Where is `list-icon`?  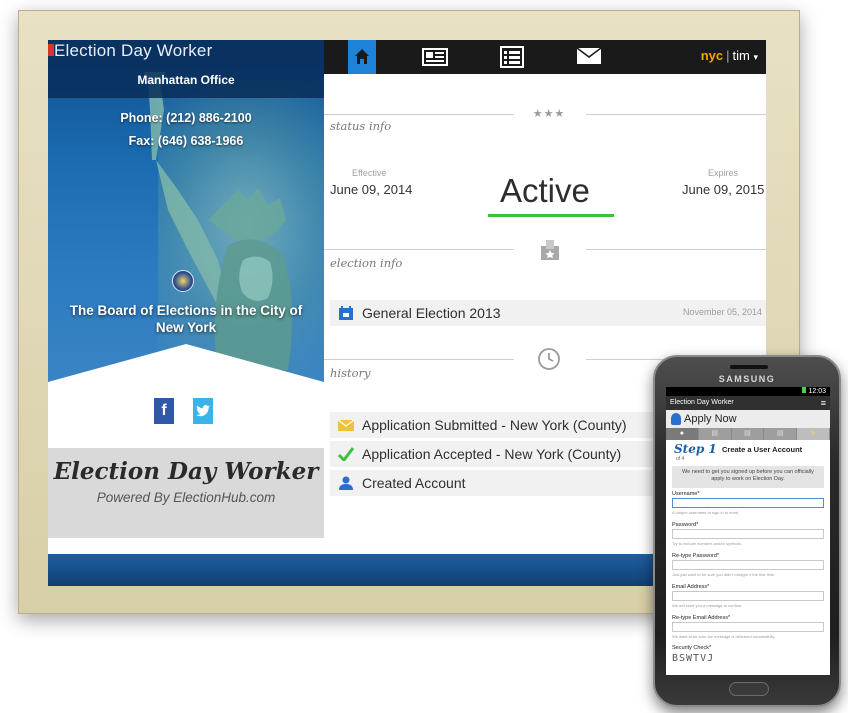
list-icon is located at coordinates (512, 57).